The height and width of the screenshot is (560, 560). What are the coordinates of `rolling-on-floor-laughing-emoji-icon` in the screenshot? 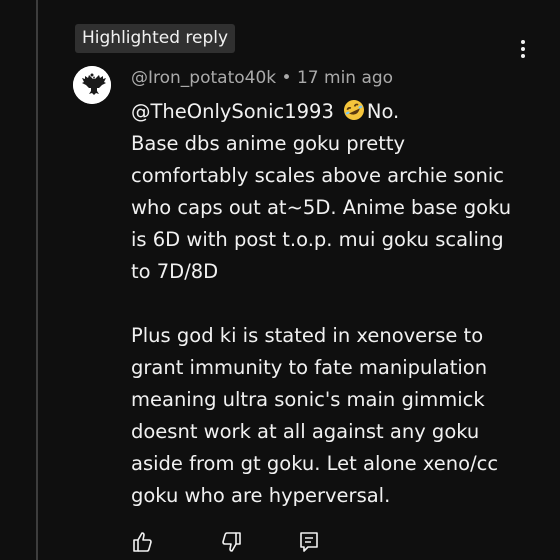 It's located at (354, 110).